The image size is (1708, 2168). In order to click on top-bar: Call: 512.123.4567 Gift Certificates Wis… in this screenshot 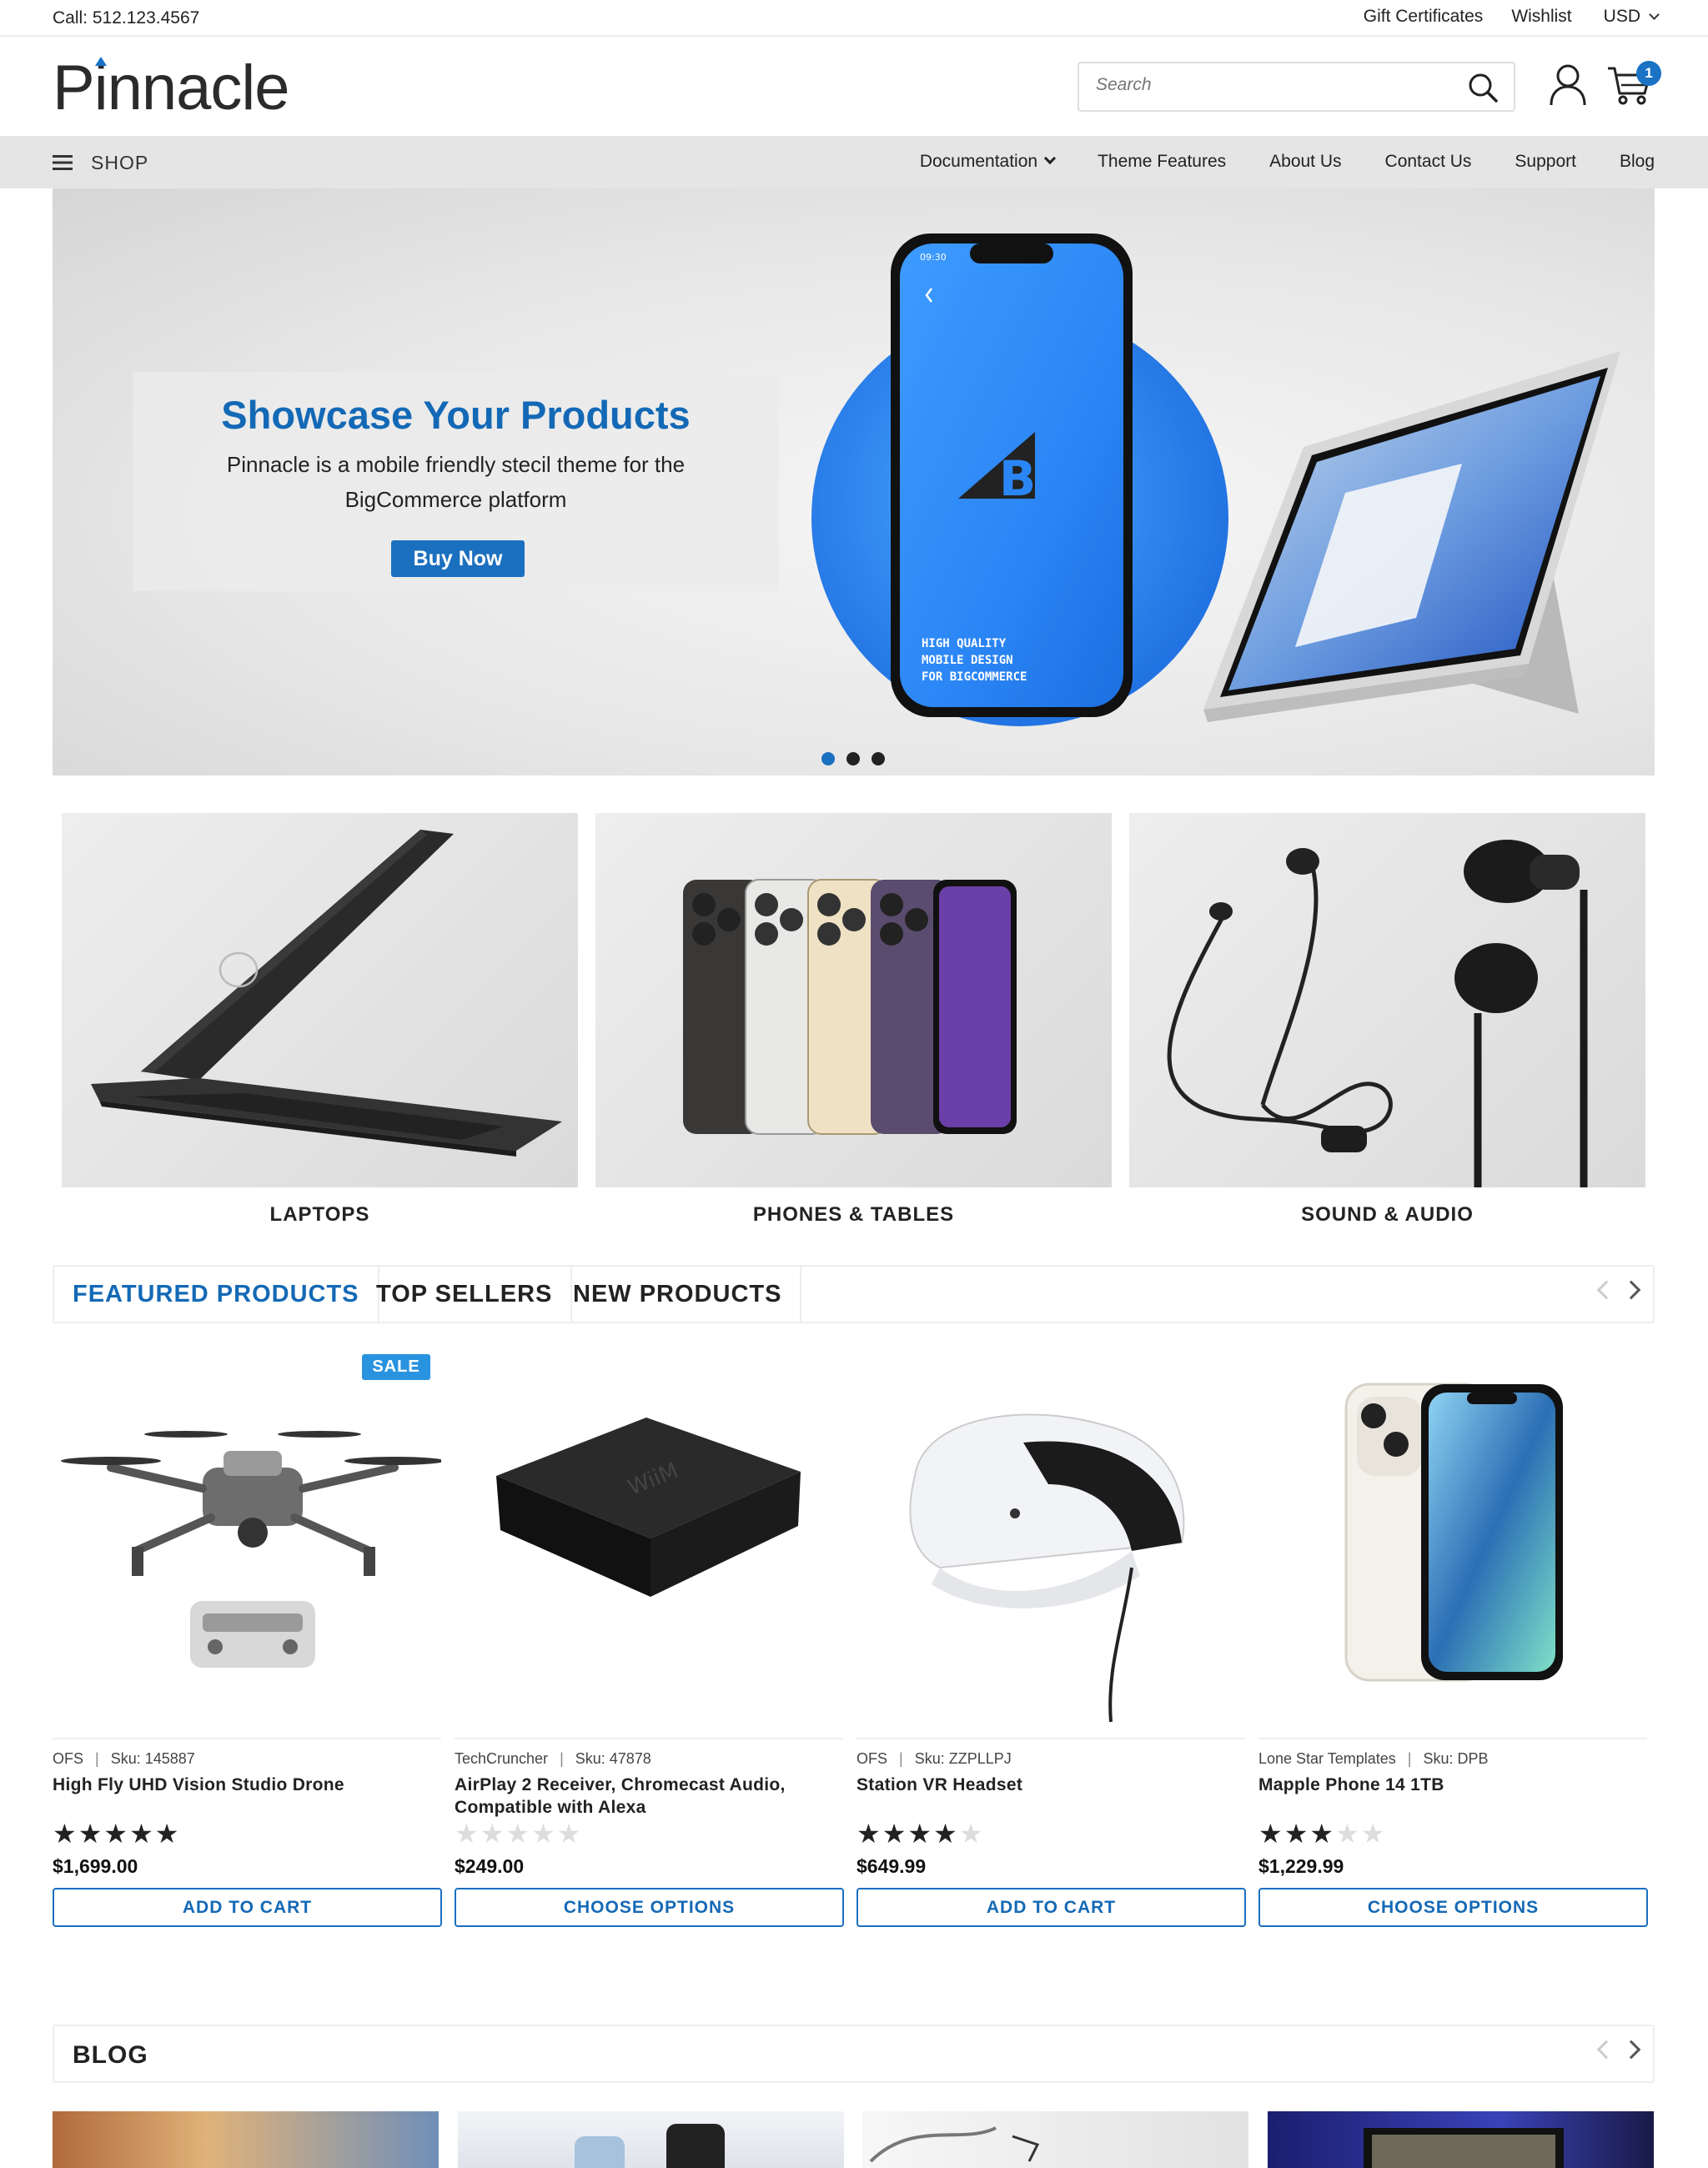, I will do `click(854, 18)`.